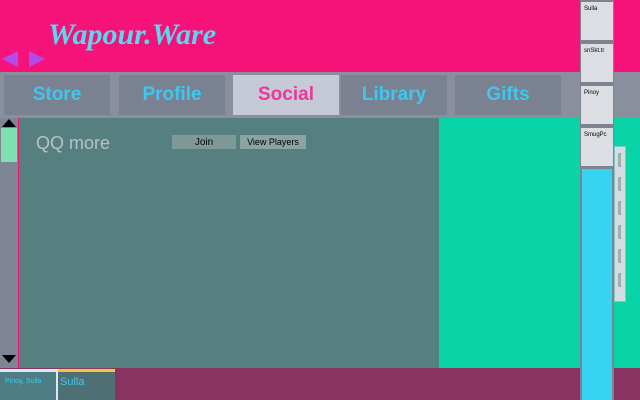 This screenshot has height=400, width=640. What do you see at coordinates (29, 384) in the screenshot?
I see `chat-tab: Pinoy, Sulla` at bounding box center [29, 384].